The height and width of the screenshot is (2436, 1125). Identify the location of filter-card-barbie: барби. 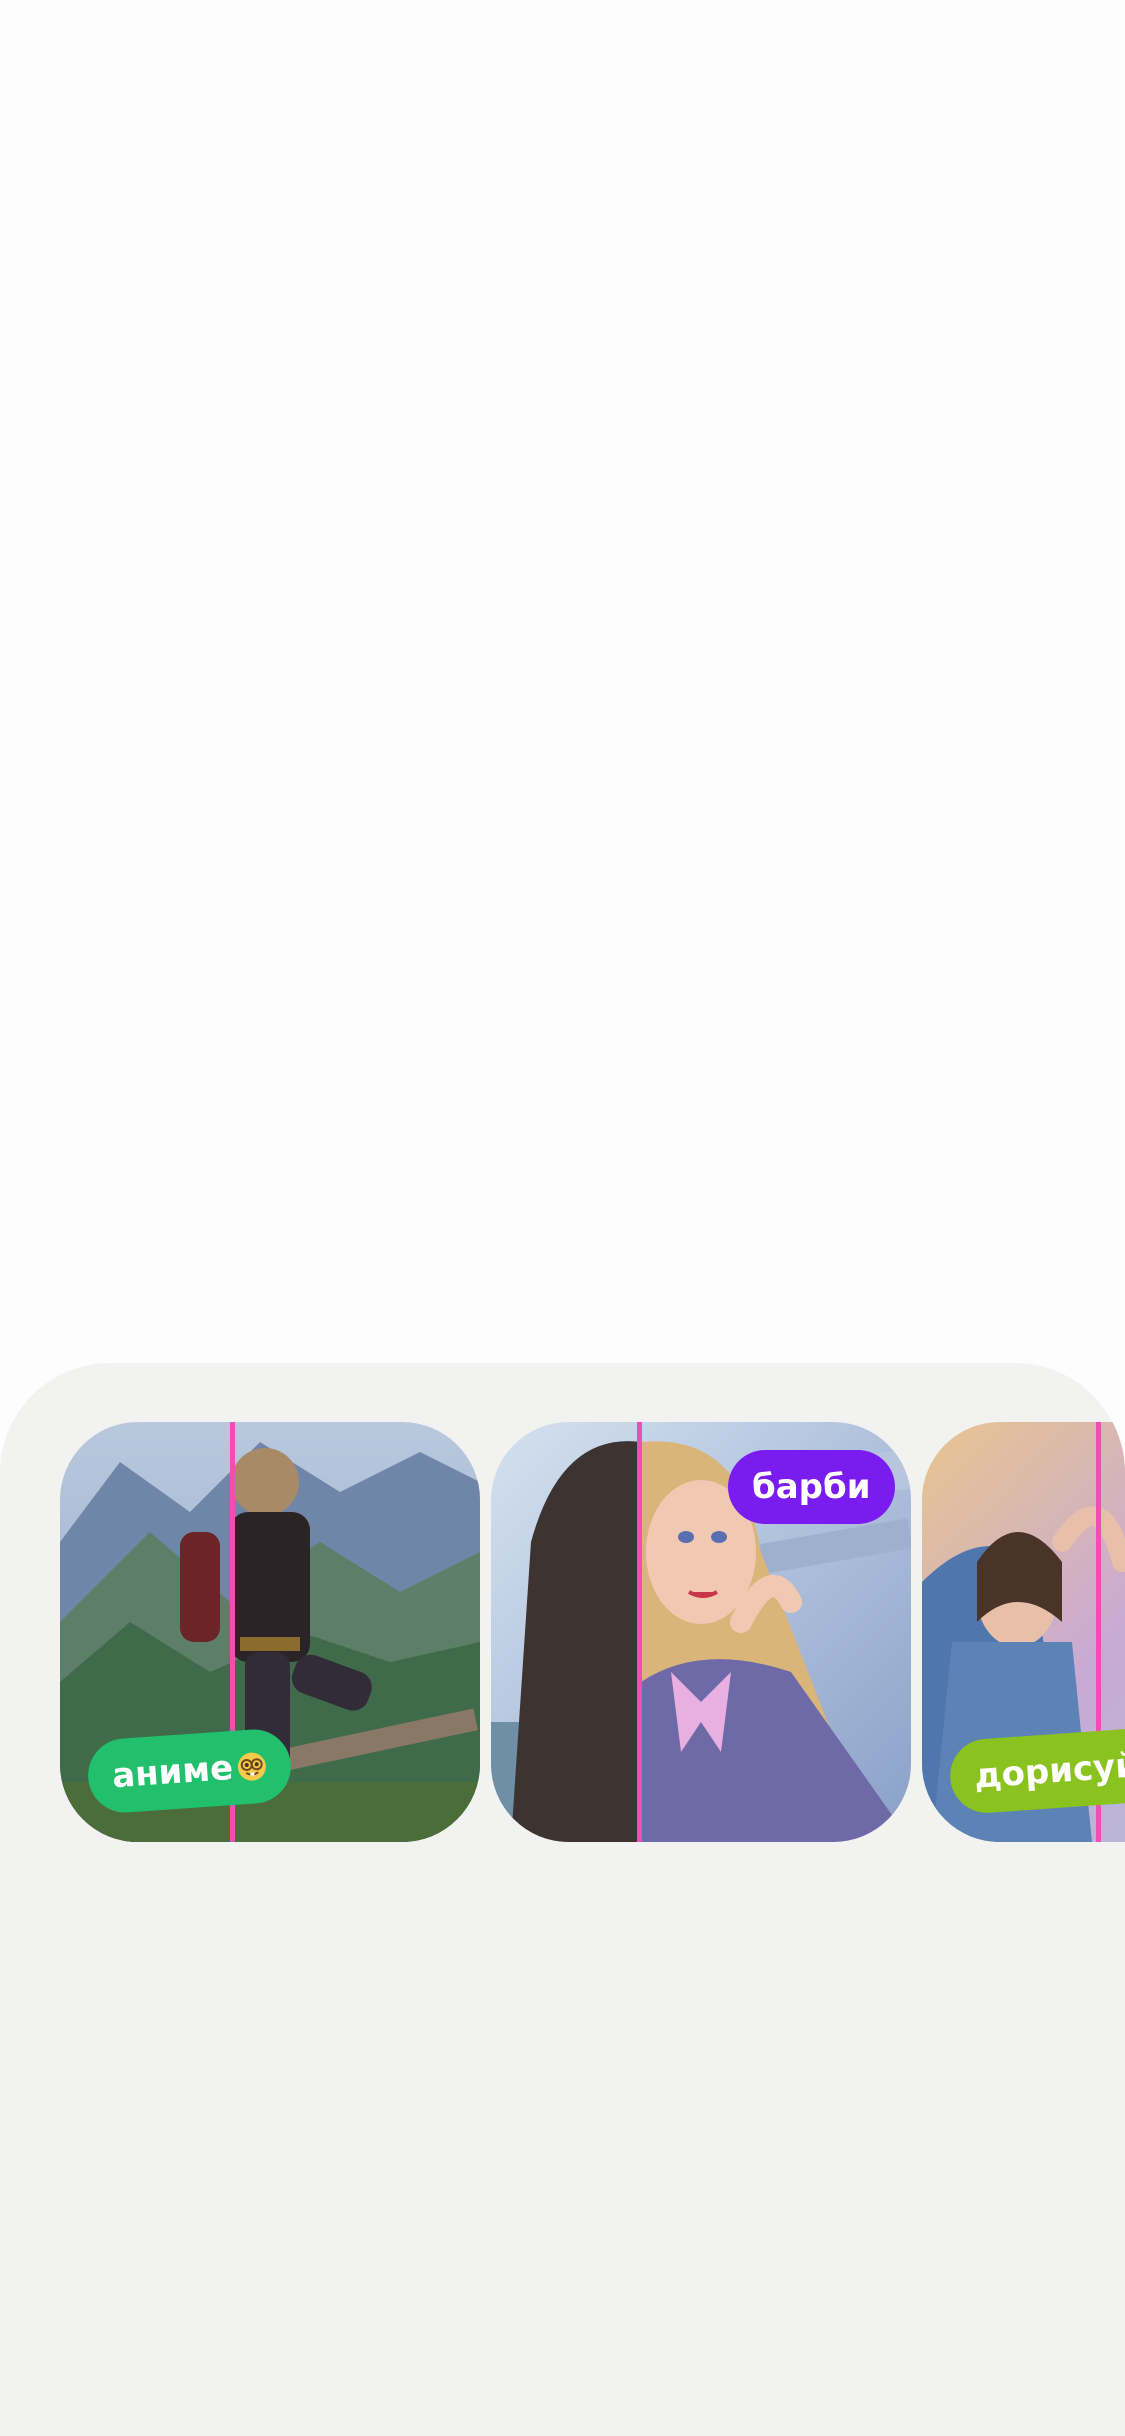
(701, 1632).